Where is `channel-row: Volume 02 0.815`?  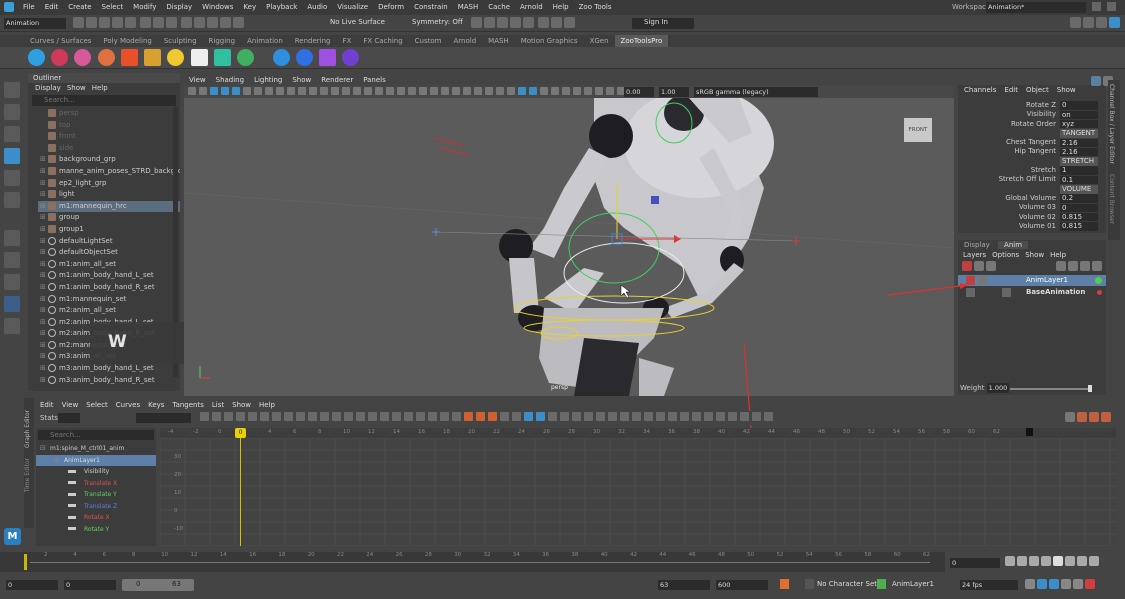
channel-row: Volume 02 0.815 is located at coordinates (1032, 217).